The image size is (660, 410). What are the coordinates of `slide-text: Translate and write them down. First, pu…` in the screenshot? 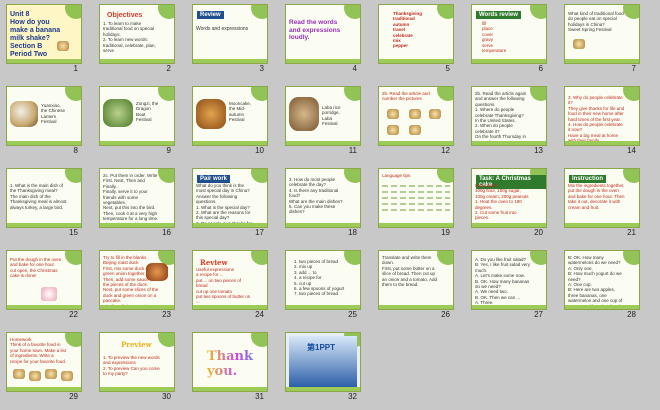 It's located at (410, 271).